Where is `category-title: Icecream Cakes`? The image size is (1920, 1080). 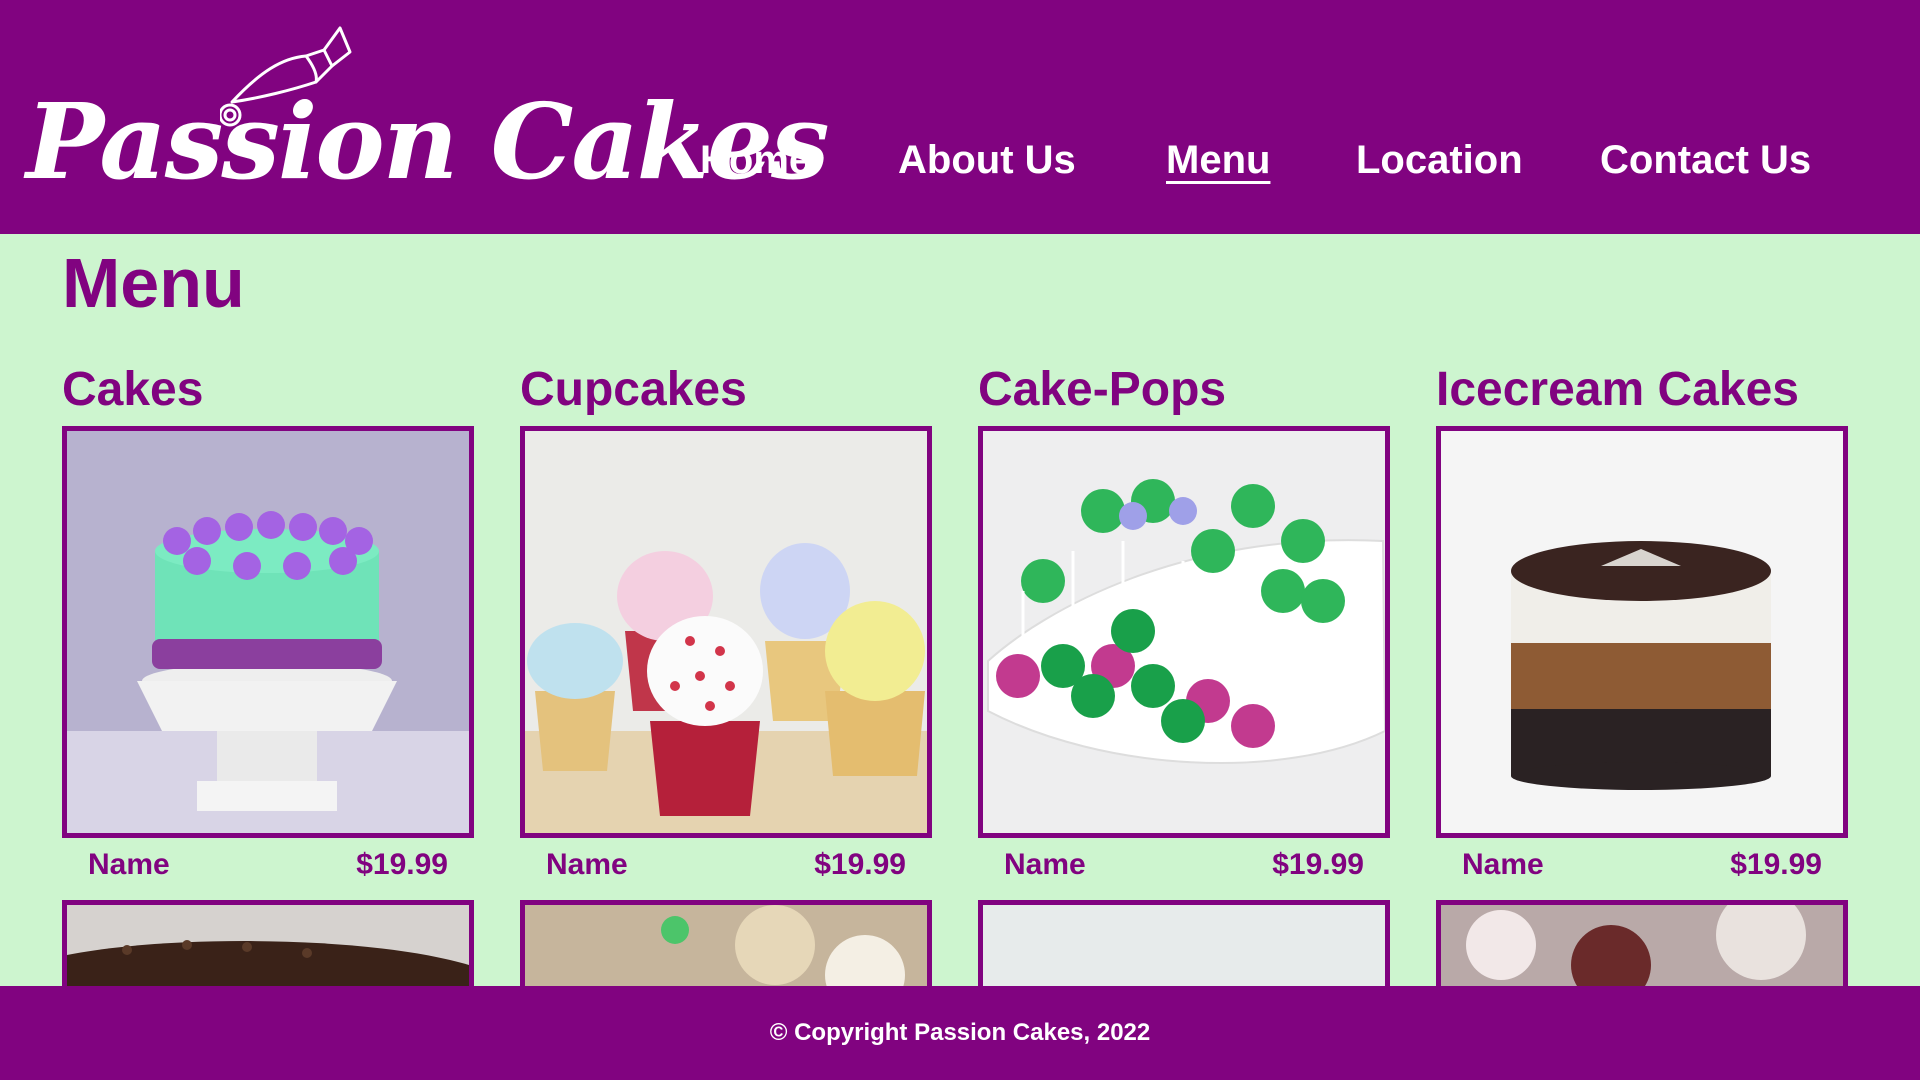
category-title: Icecream Cakes is located at coordinates (1617, 389).